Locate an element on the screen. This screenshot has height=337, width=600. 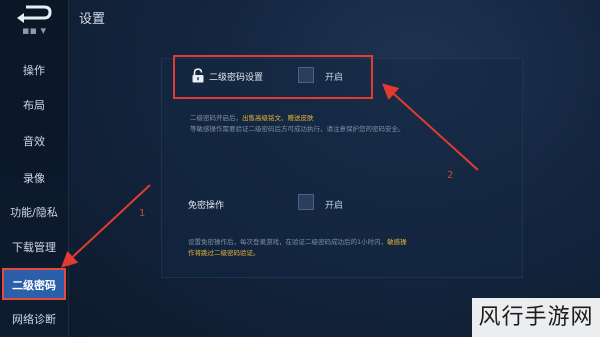
sidebar-item-partial: ▪▪ ▾ is located at coordinates (34, 30).